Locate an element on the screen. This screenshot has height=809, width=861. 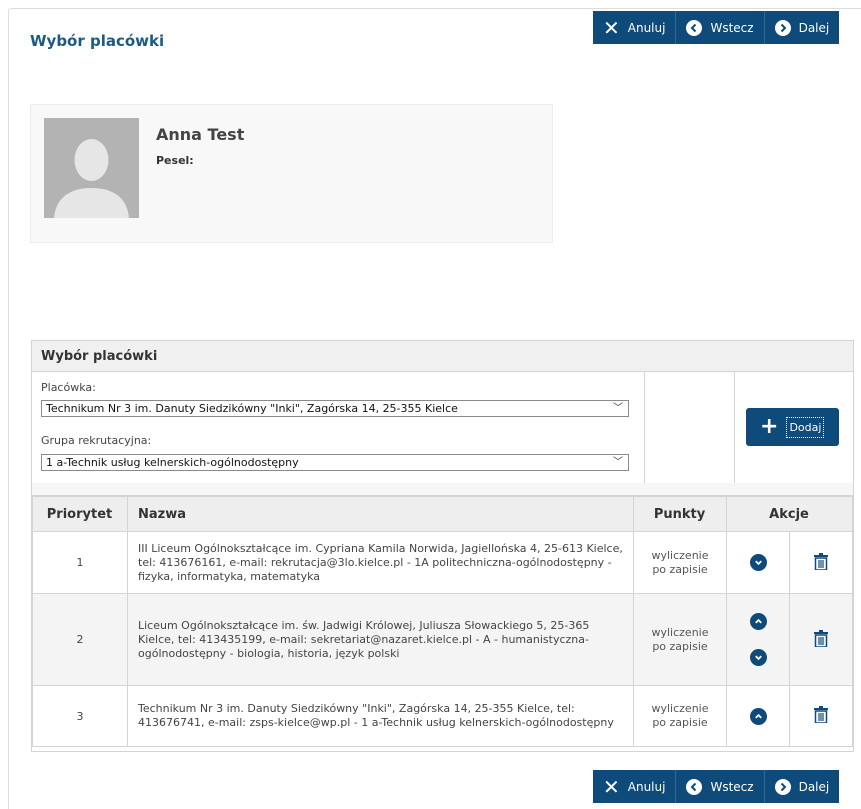
placowka-label: Placówka: is located at coordinates (68, 387).